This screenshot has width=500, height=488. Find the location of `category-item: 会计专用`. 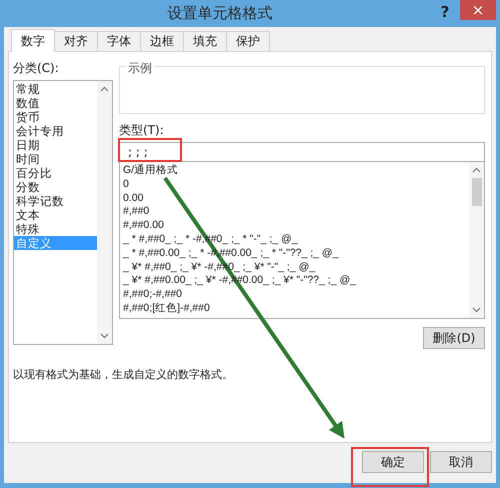

category-item: 会计专用 is located at coordinates (55, 131).